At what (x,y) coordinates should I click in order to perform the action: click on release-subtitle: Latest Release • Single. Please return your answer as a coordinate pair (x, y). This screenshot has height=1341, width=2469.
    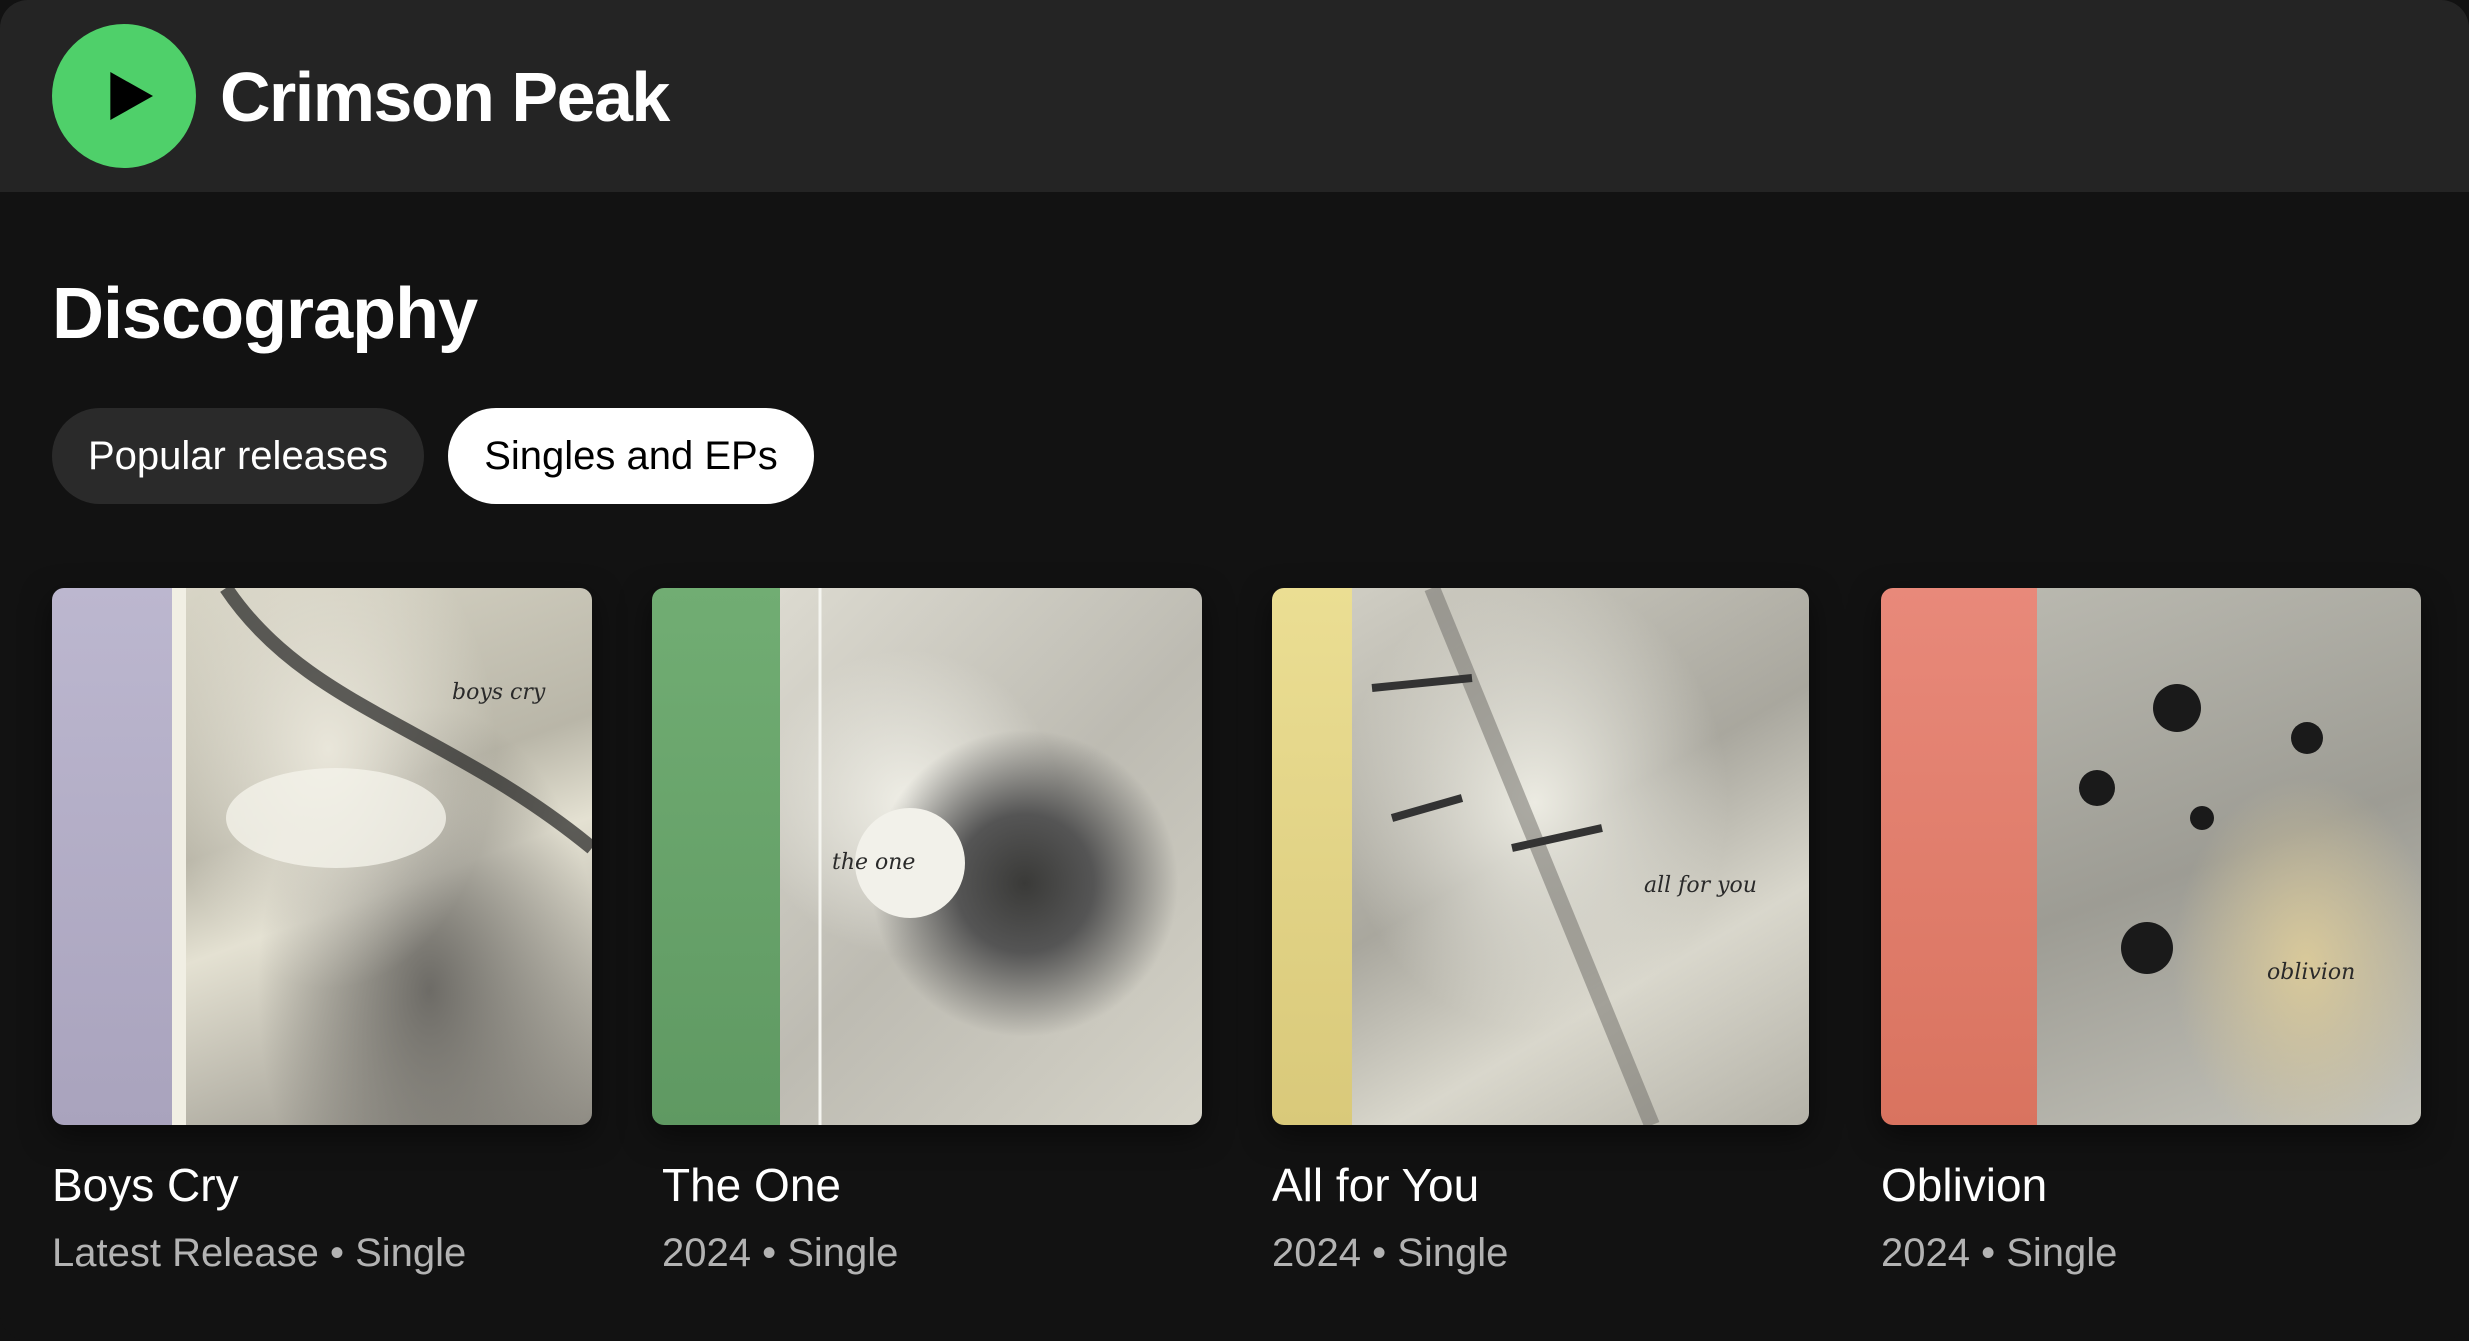
    Looking at the image, I should click on (259, 1253).